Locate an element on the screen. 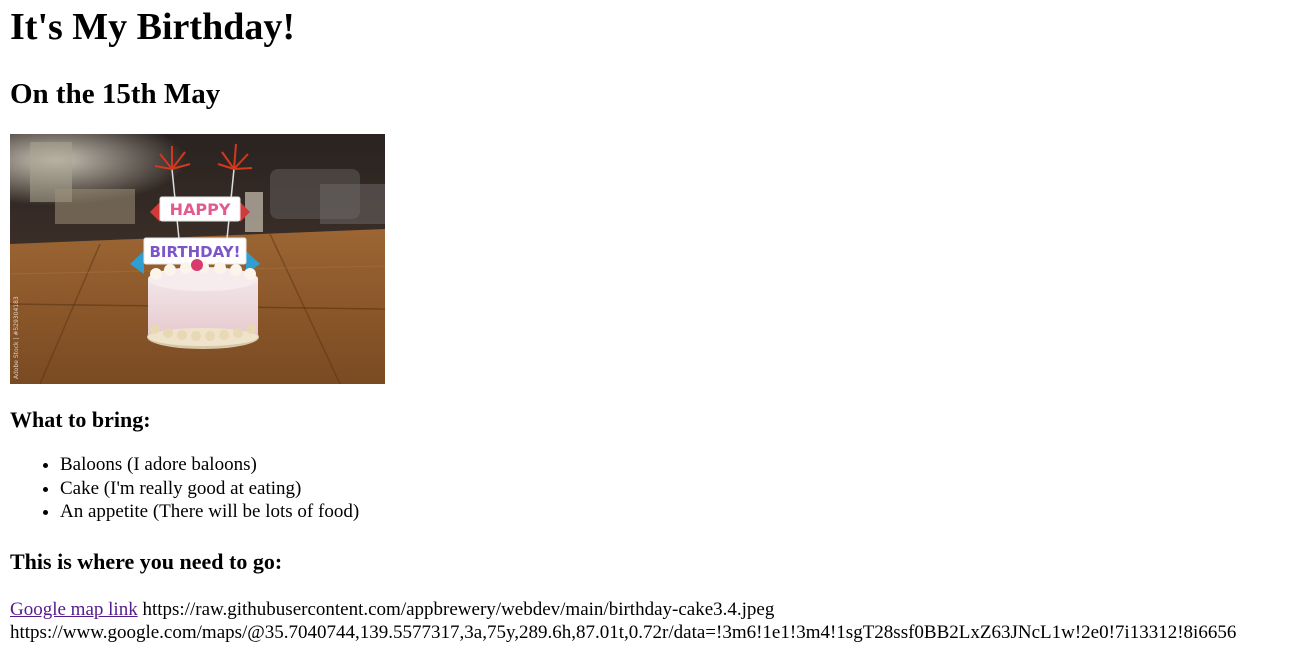  list-item: Baloons (I adore baloons) is located at coordinates (679, 465).